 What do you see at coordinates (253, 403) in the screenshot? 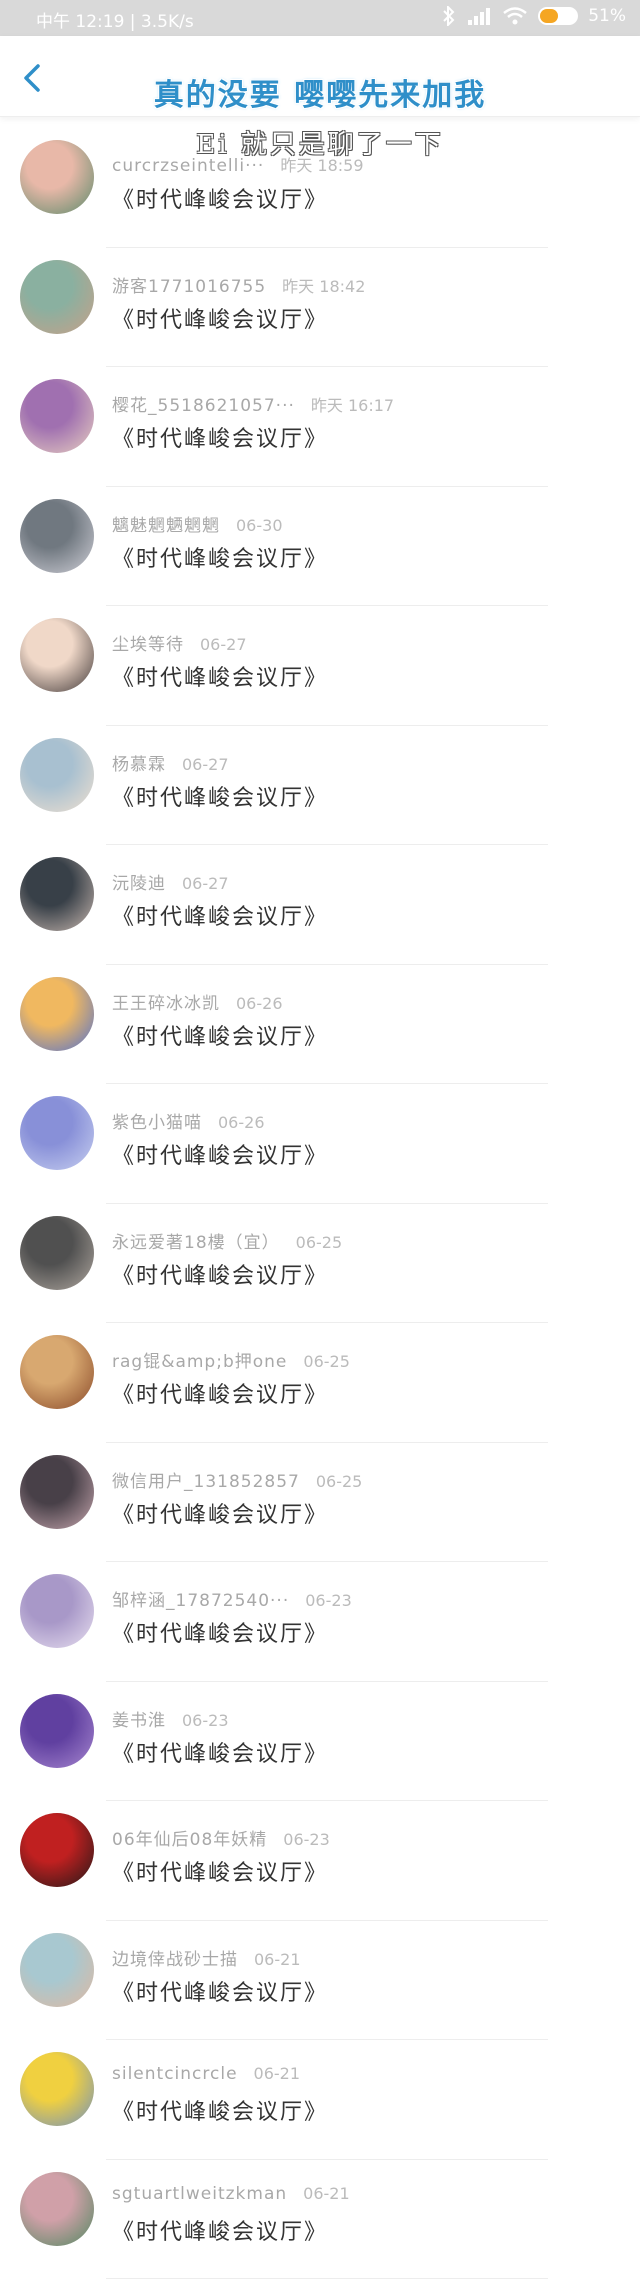
I see `contact-name-line: 樱花_5518621057···昨天 16:17` at bounding box center [253, 403].